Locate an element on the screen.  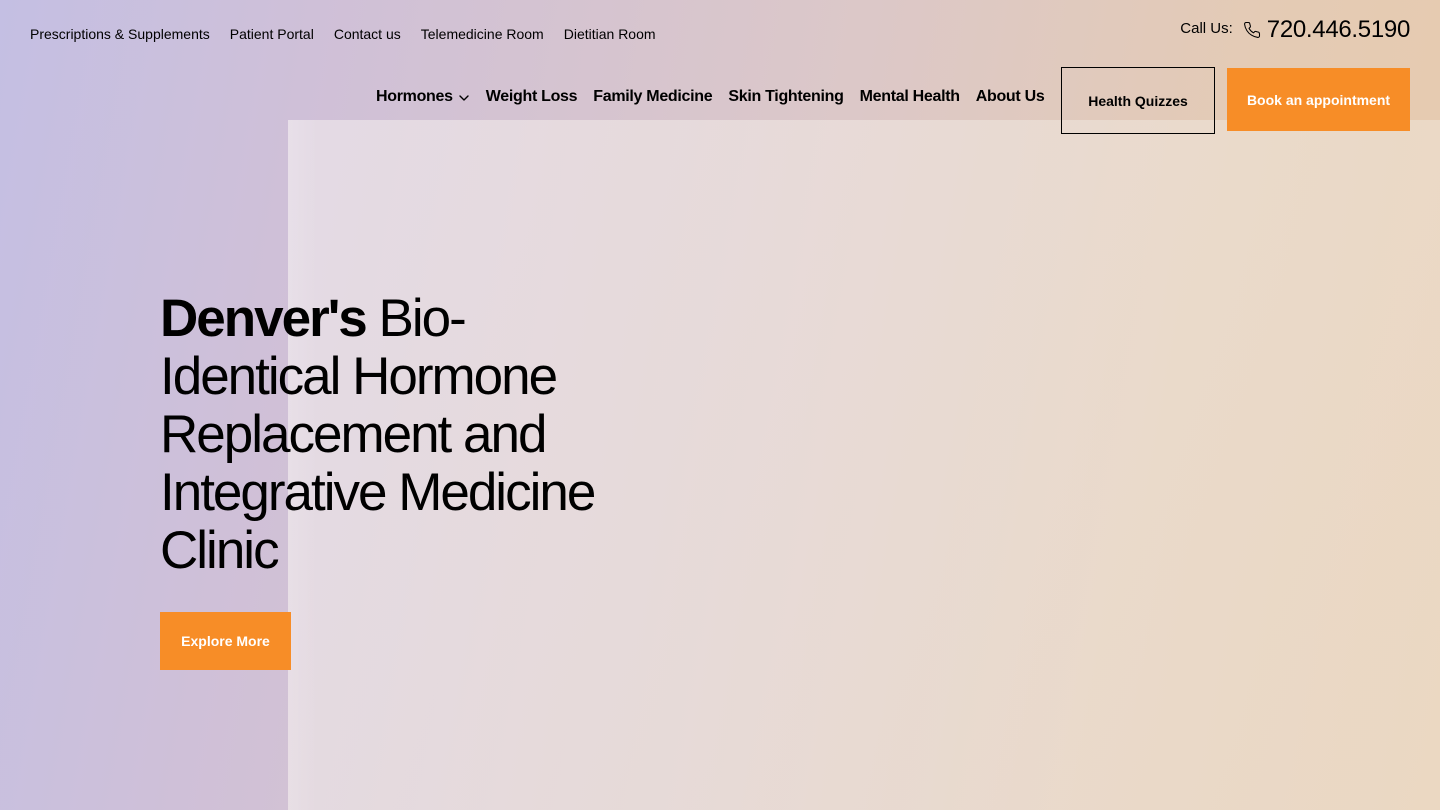
call-us-block: Call Us: 720.446.5190 is located at coordinates (1295, 30).